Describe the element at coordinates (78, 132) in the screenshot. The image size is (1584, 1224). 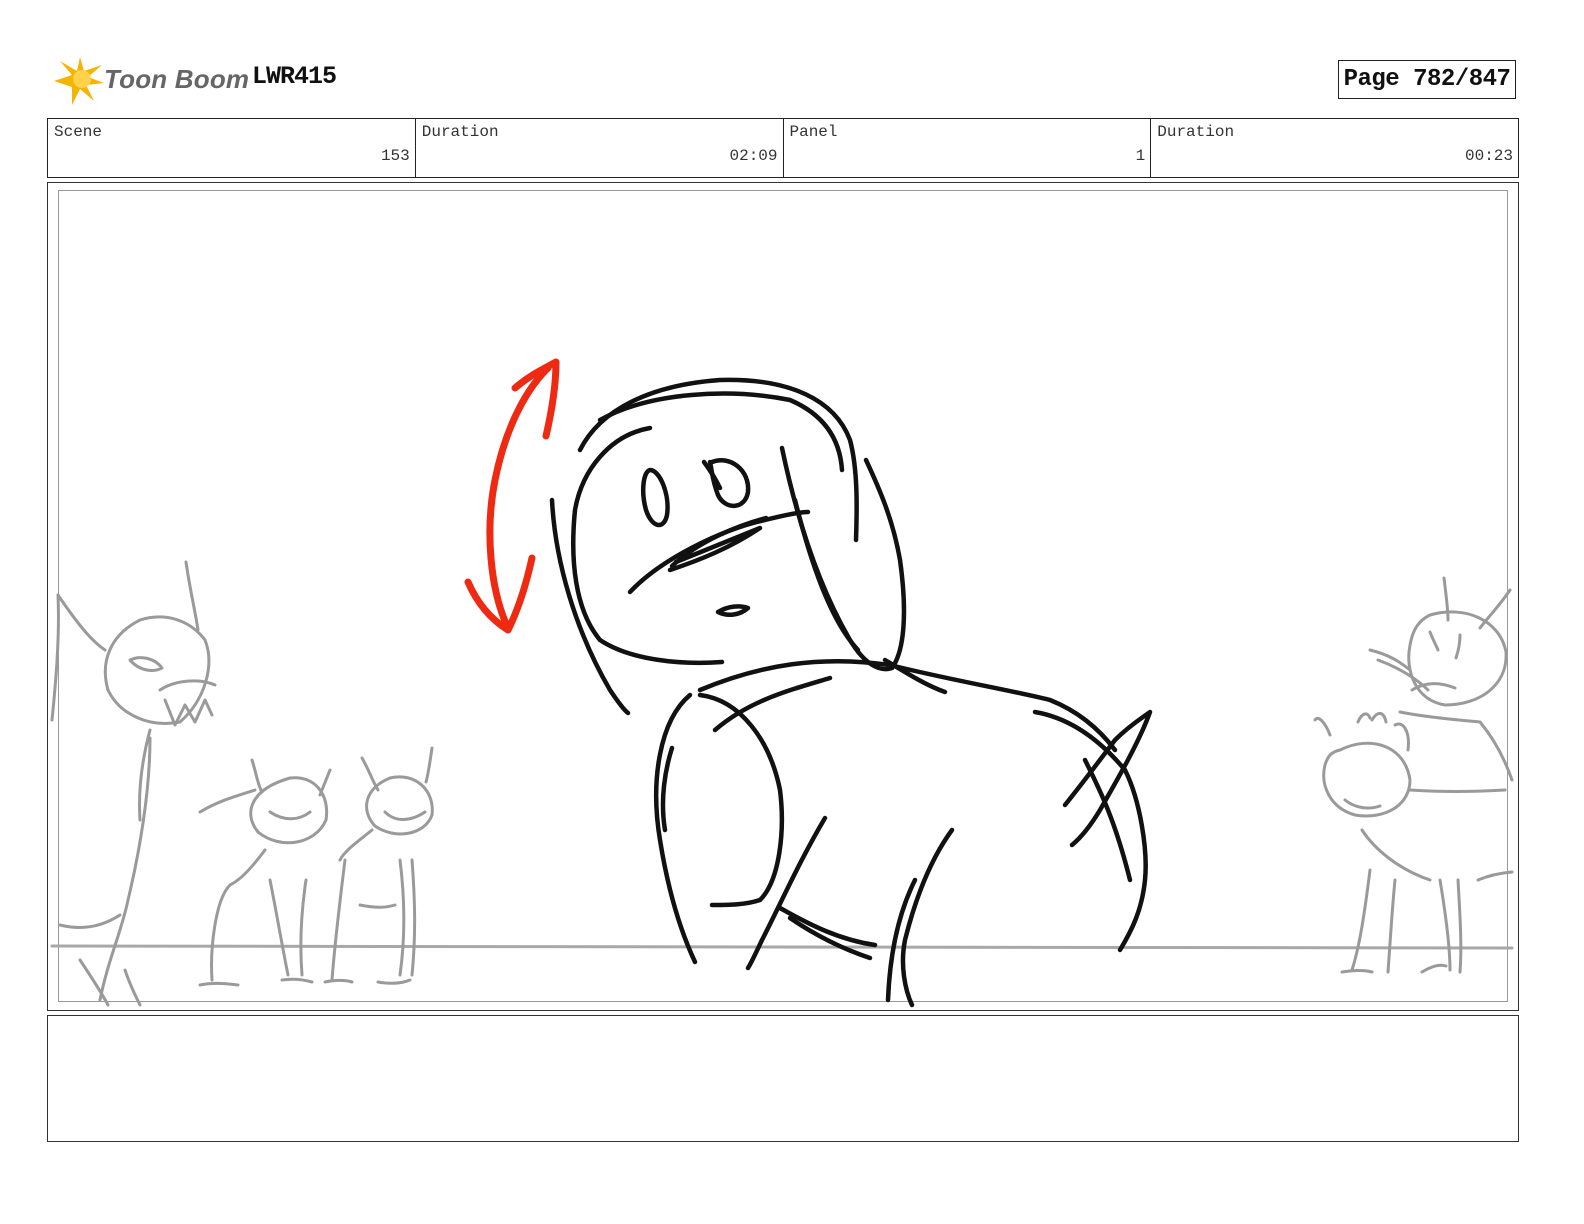
I see `scene-label: Scene` at that location.